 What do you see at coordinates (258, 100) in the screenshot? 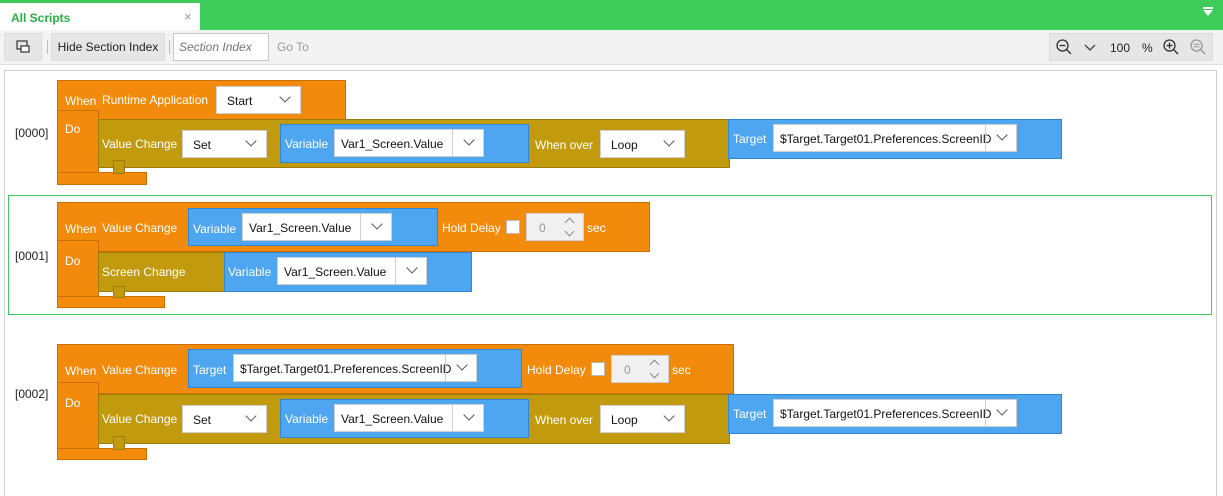
I see `trigger-option-dropdown: Start` at bounding box center [258, 100].